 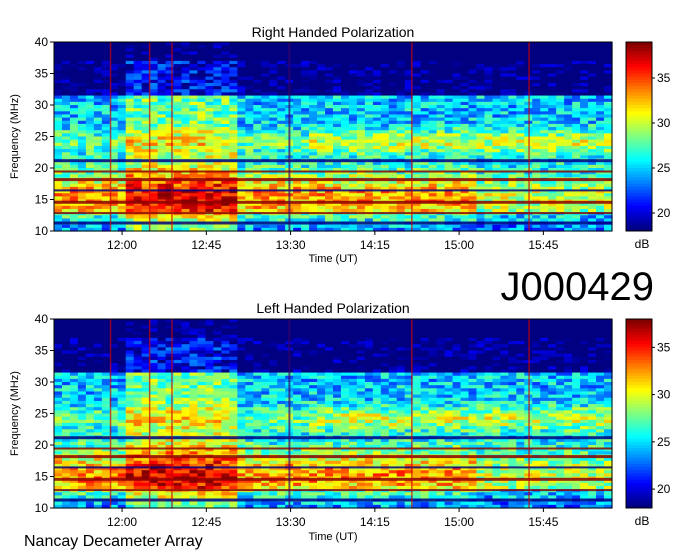 I want to click on chart-title: Right Handed Polarization, so click(x=333, y=32).